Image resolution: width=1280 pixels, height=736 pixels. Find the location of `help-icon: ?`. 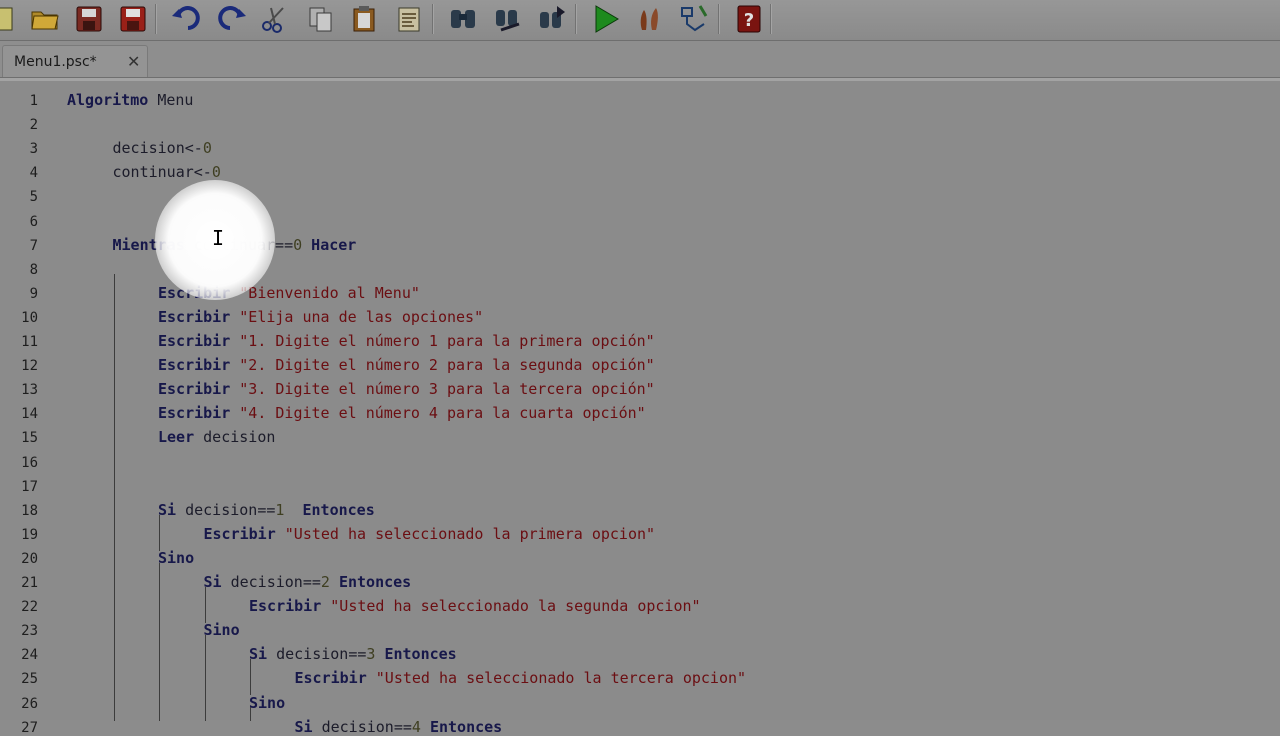

help-icon: ? is located at coordinates (749, 19).